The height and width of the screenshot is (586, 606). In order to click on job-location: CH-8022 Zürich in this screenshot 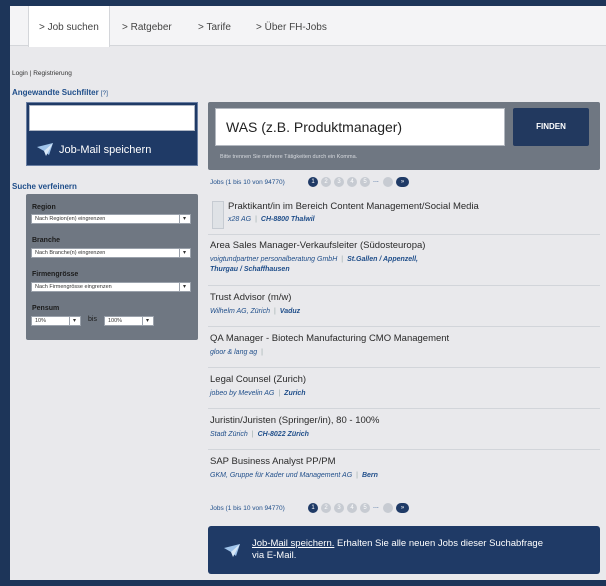, I will do `click(283, 434)`.